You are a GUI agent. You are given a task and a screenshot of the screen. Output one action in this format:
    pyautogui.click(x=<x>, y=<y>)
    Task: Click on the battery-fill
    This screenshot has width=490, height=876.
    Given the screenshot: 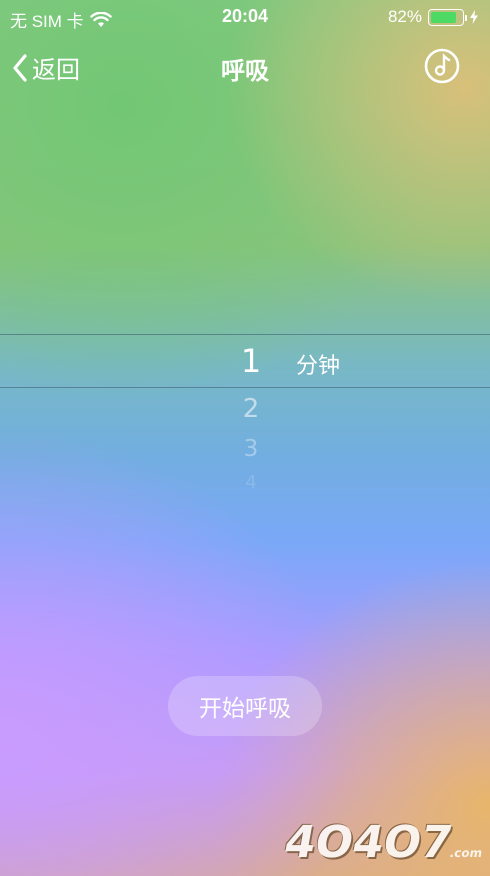 What is the action you would take?
    pyautogui.click(x=443, y=17)
    